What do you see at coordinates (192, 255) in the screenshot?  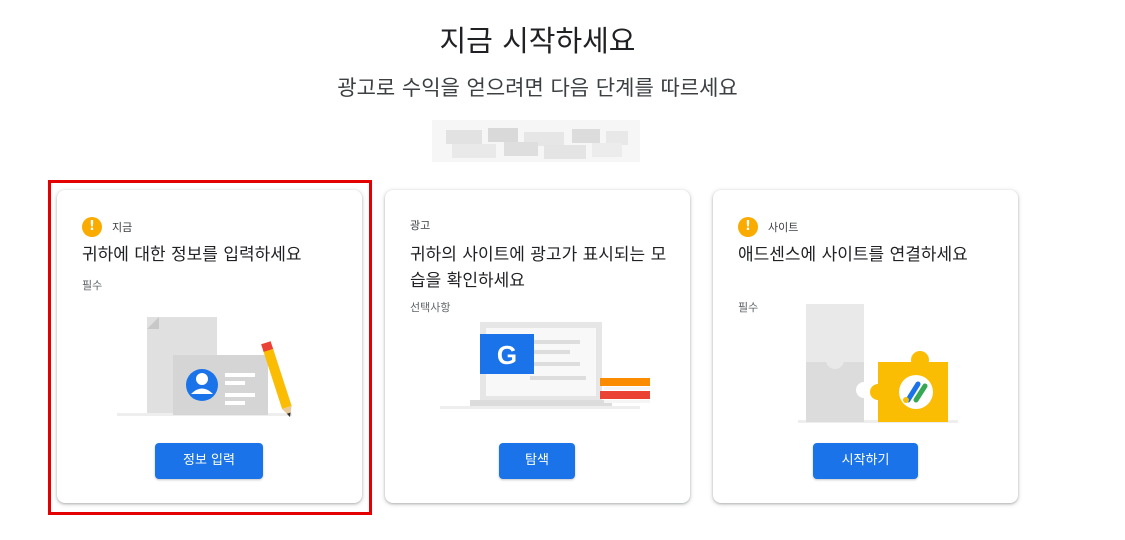 I see `card-title: 귀하에 대한 정보를 입력하세요` at bounding box center [192, 255].